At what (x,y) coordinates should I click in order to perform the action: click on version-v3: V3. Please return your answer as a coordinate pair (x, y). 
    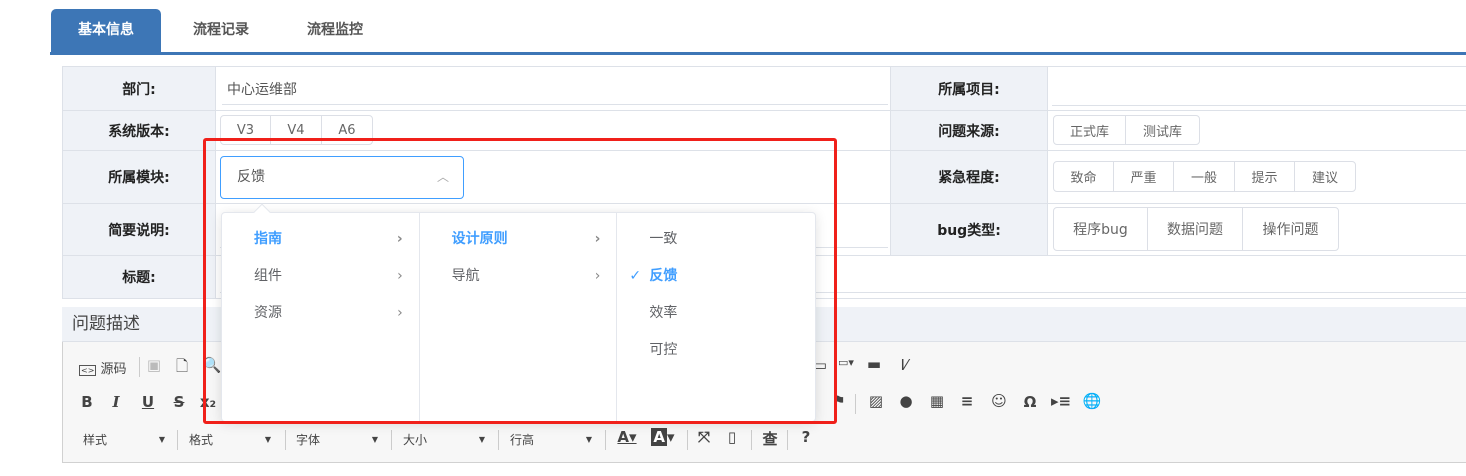
    Looking at the image, I should click on (246, 130).